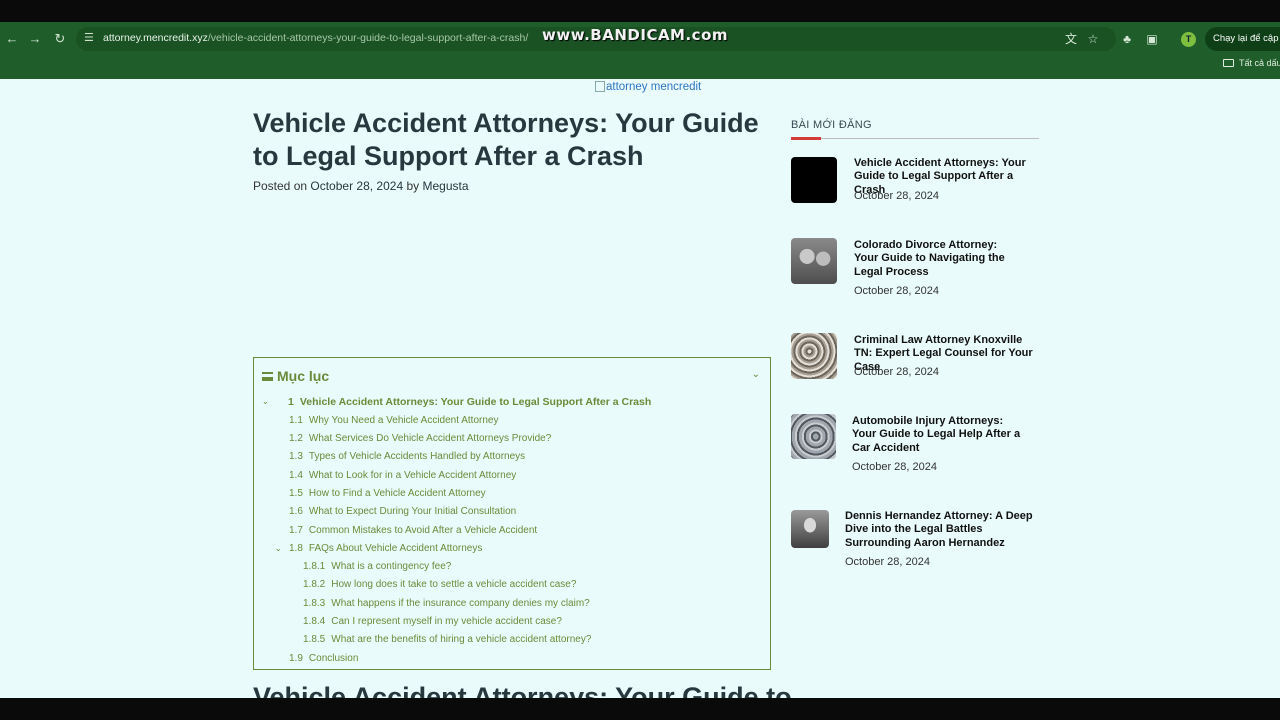 This screenshot has height=720, width=1280. What do you see at coordinates (356, 186) in the screenshot?
I see `post-date-link: October 28, 2024` at bounding box center [356, 186].